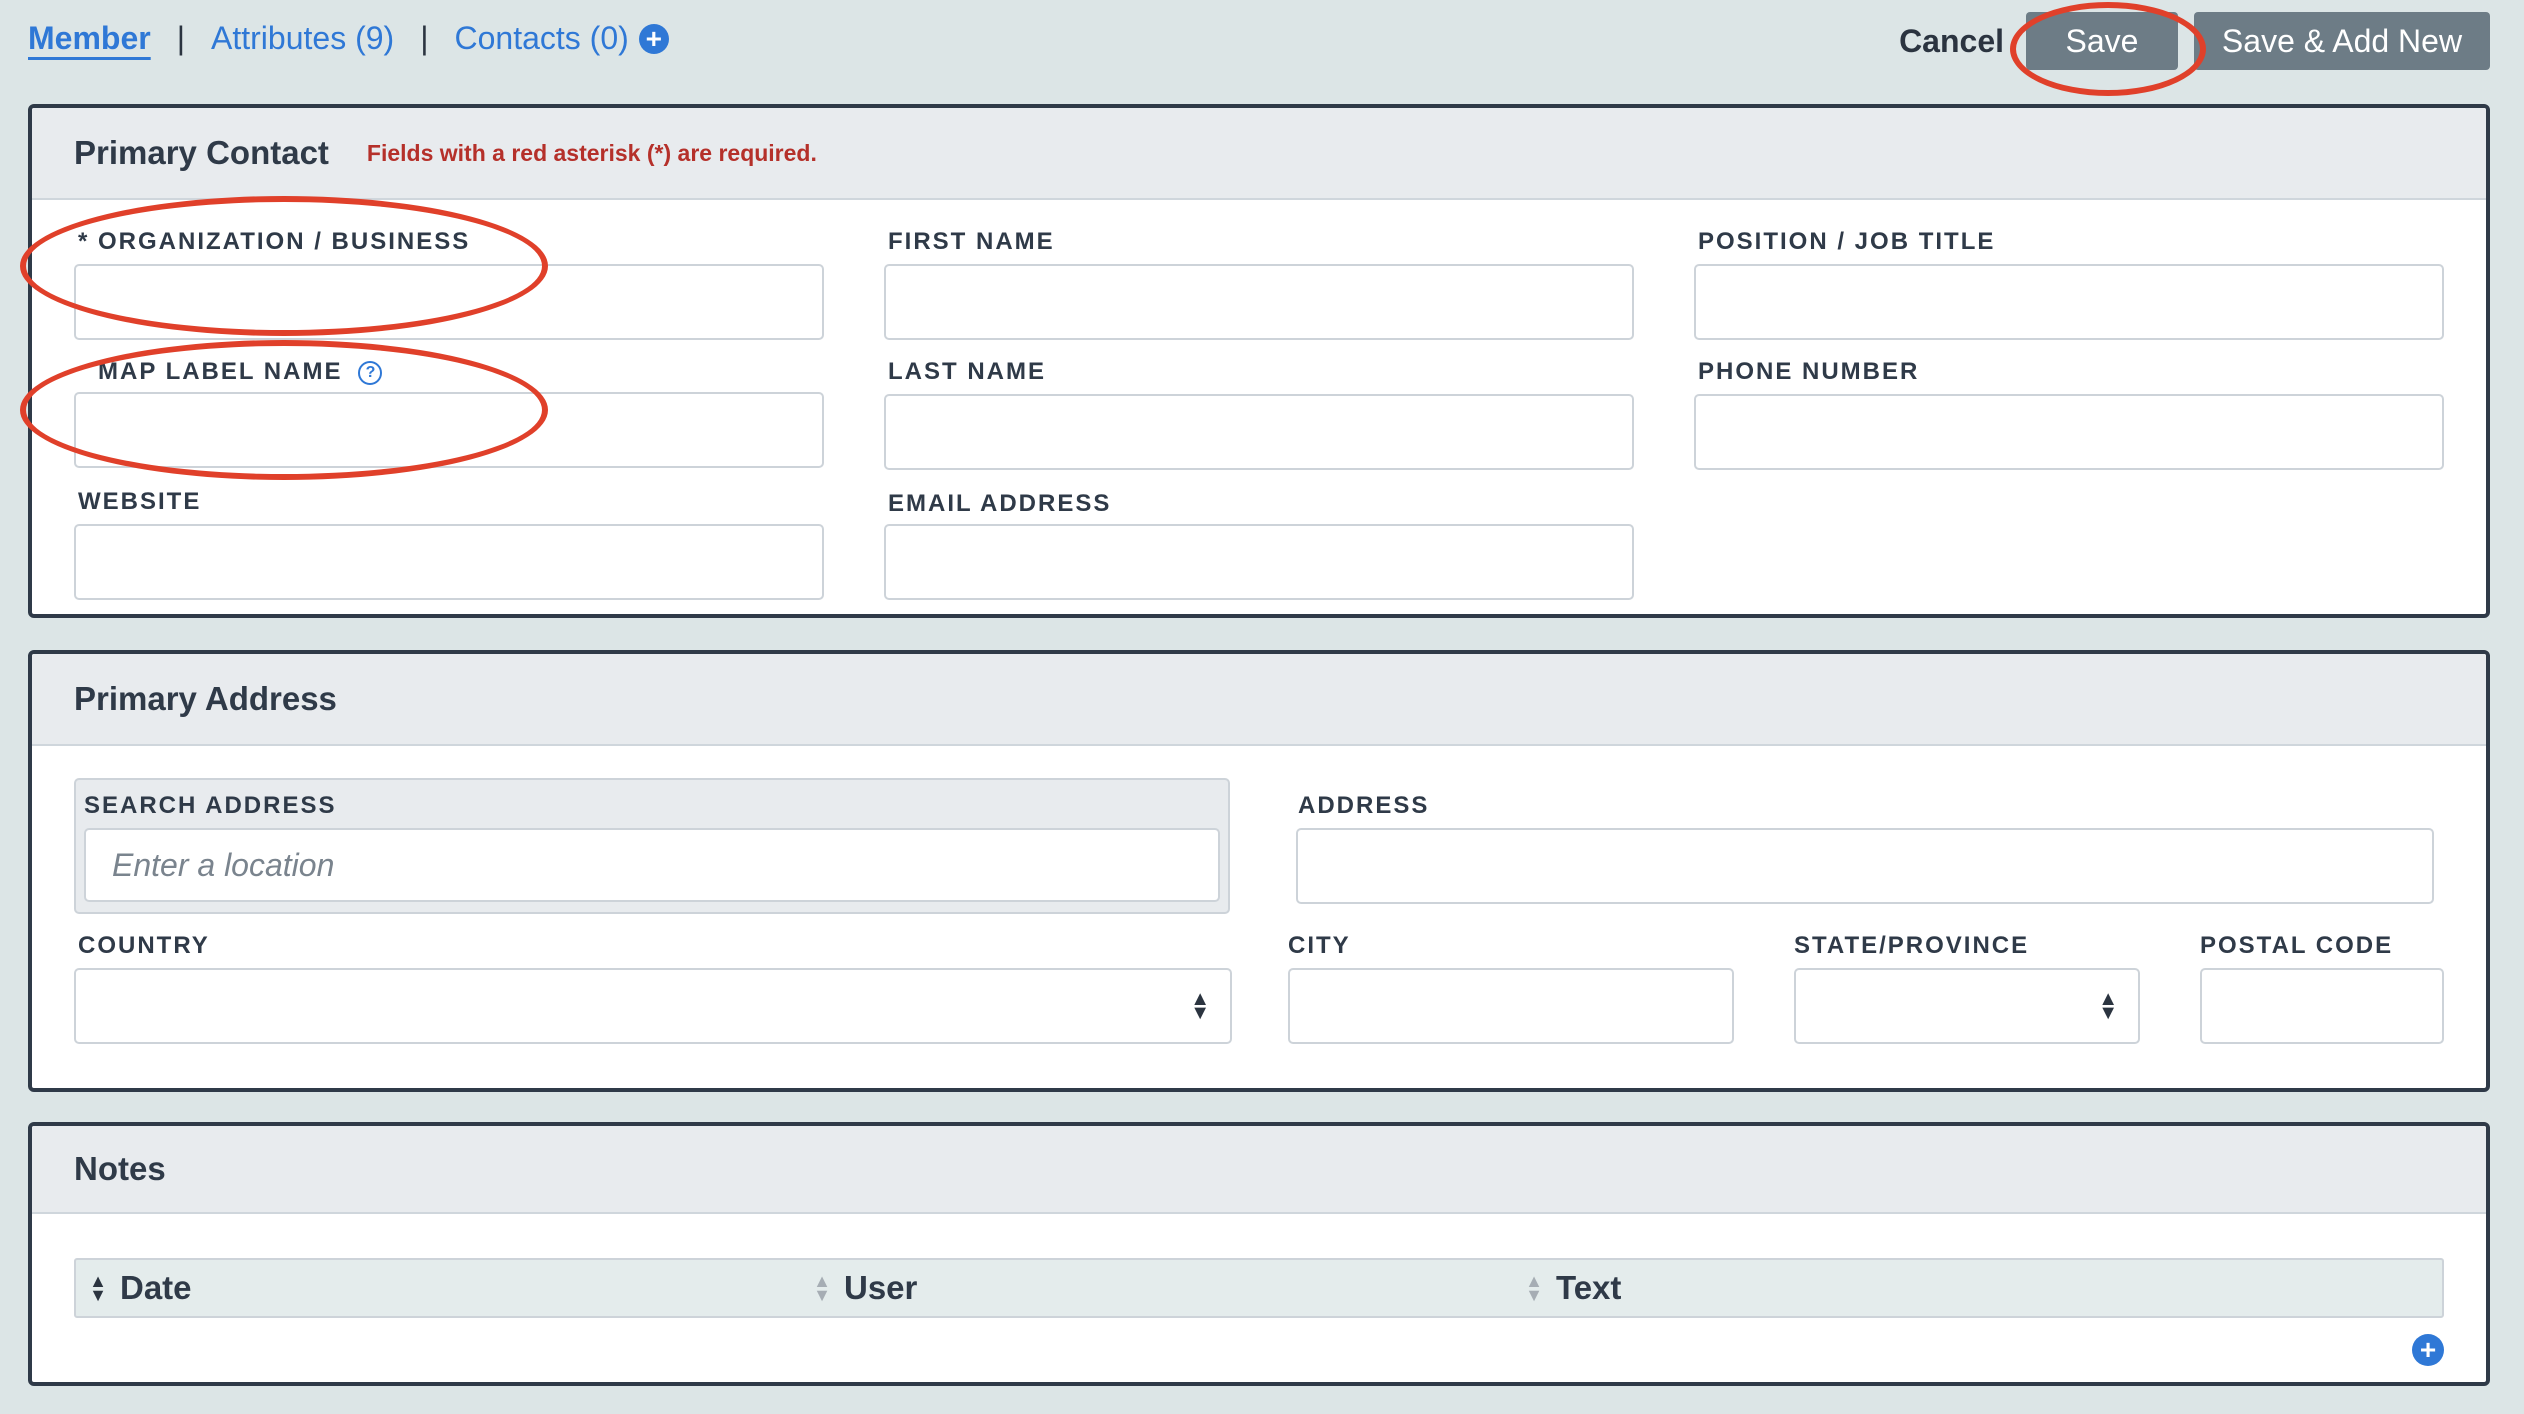 The height and width of the screenshot is (1414, 2524). I want to click on tab-member: Member, so click(89, 38).